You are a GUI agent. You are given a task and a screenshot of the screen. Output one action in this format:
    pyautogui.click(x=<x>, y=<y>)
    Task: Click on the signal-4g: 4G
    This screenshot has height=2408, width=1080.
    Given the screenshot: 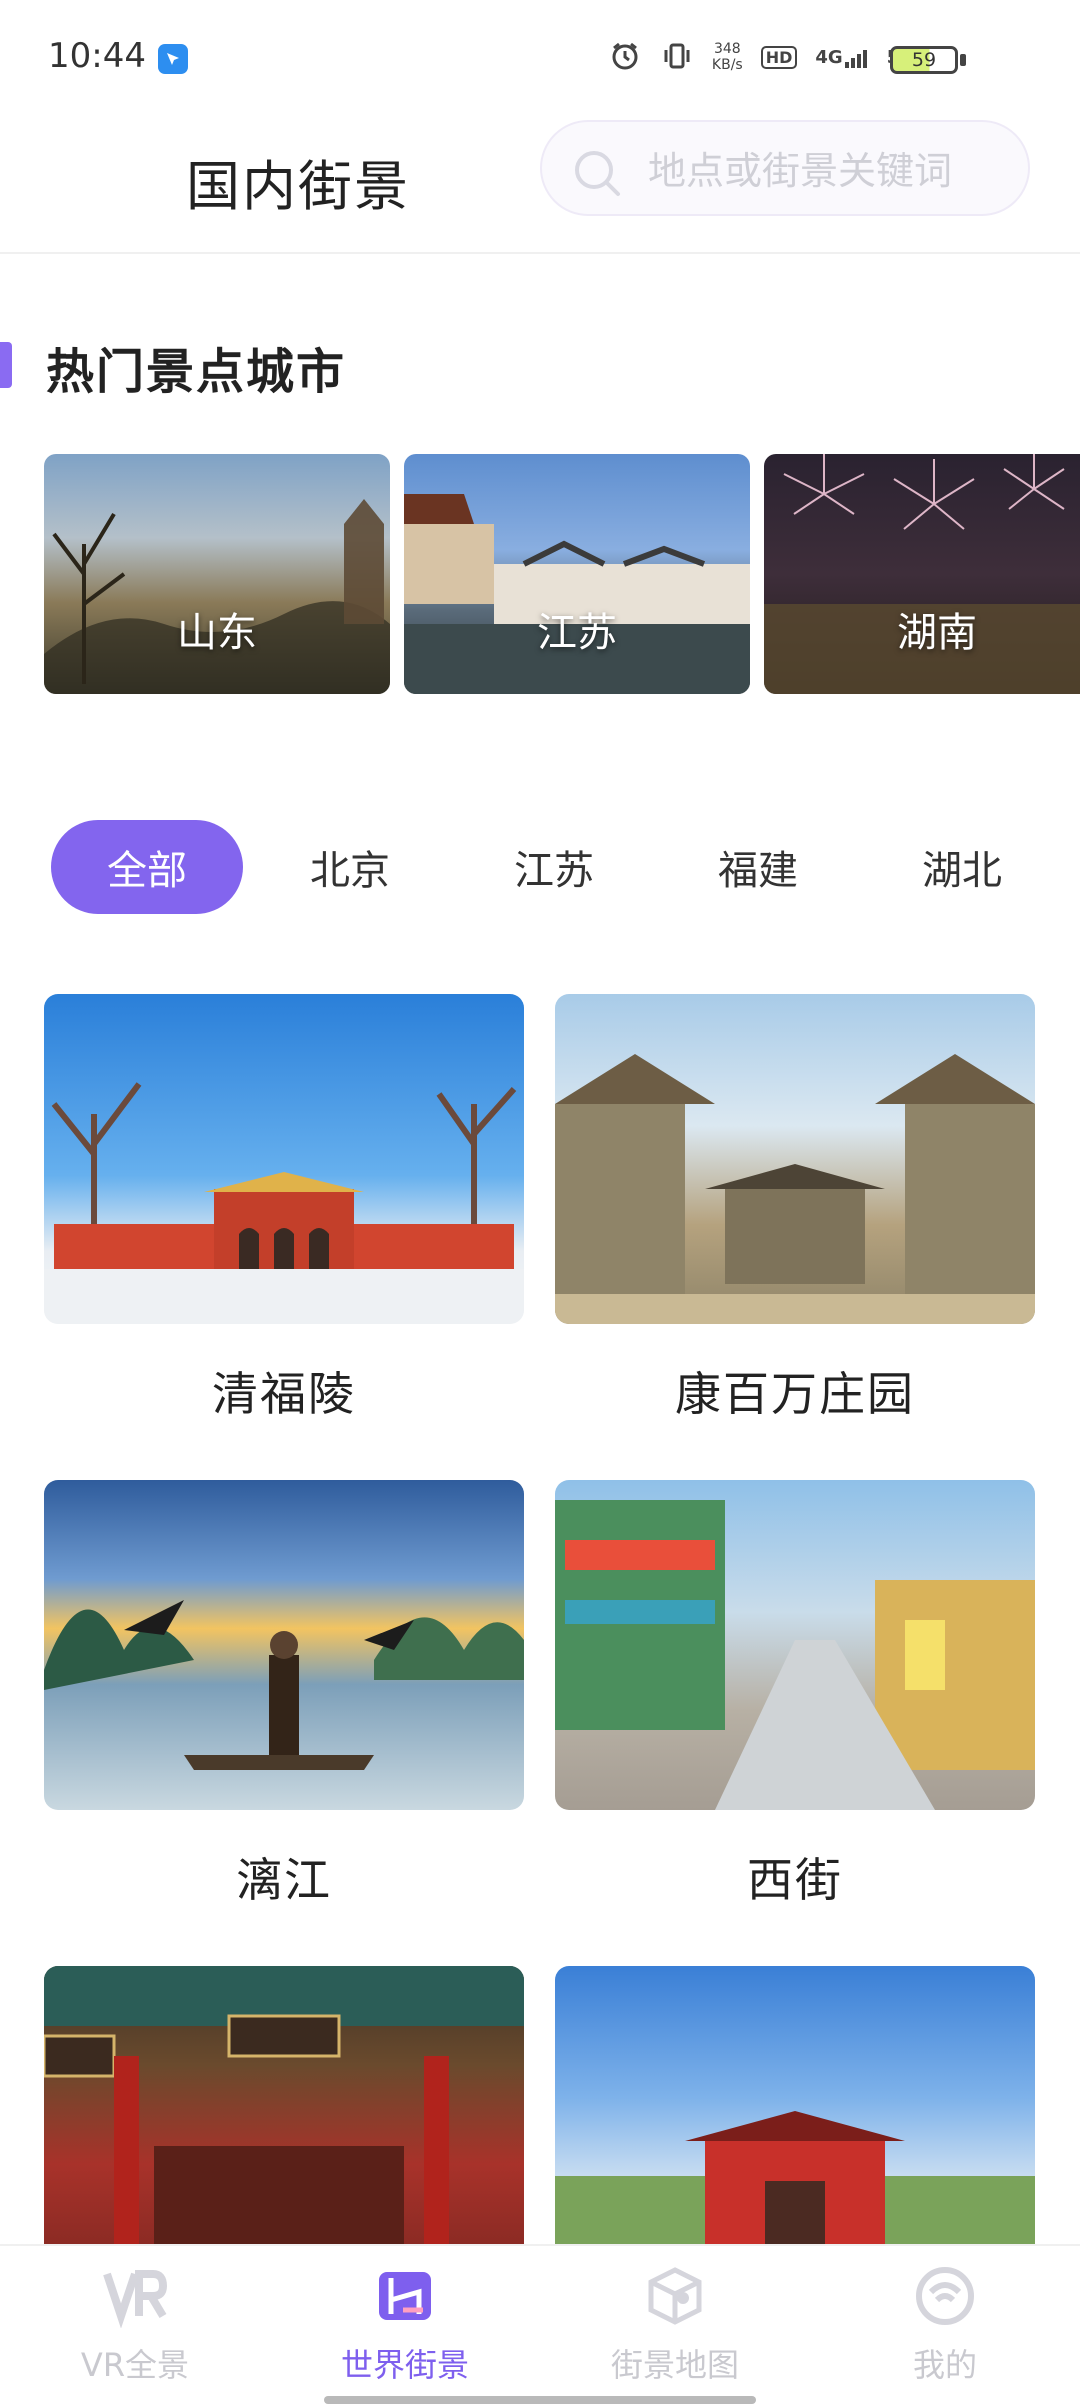 What is the action you would take?
    pyautogui.click(x=841, y=57)
    